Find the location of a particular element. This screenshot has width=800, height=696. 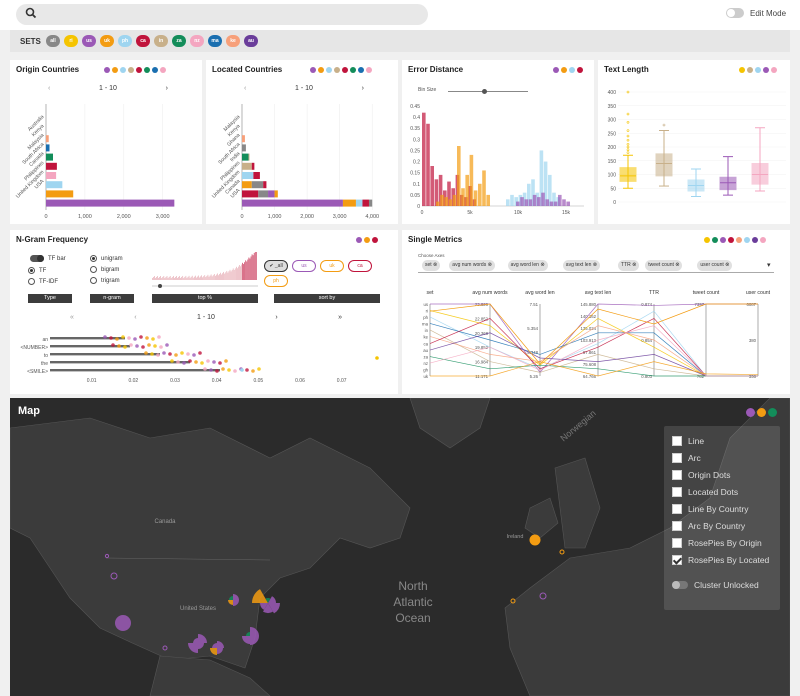

axis-chip: tweet count ⊗ is located at coordinates (664, 265).